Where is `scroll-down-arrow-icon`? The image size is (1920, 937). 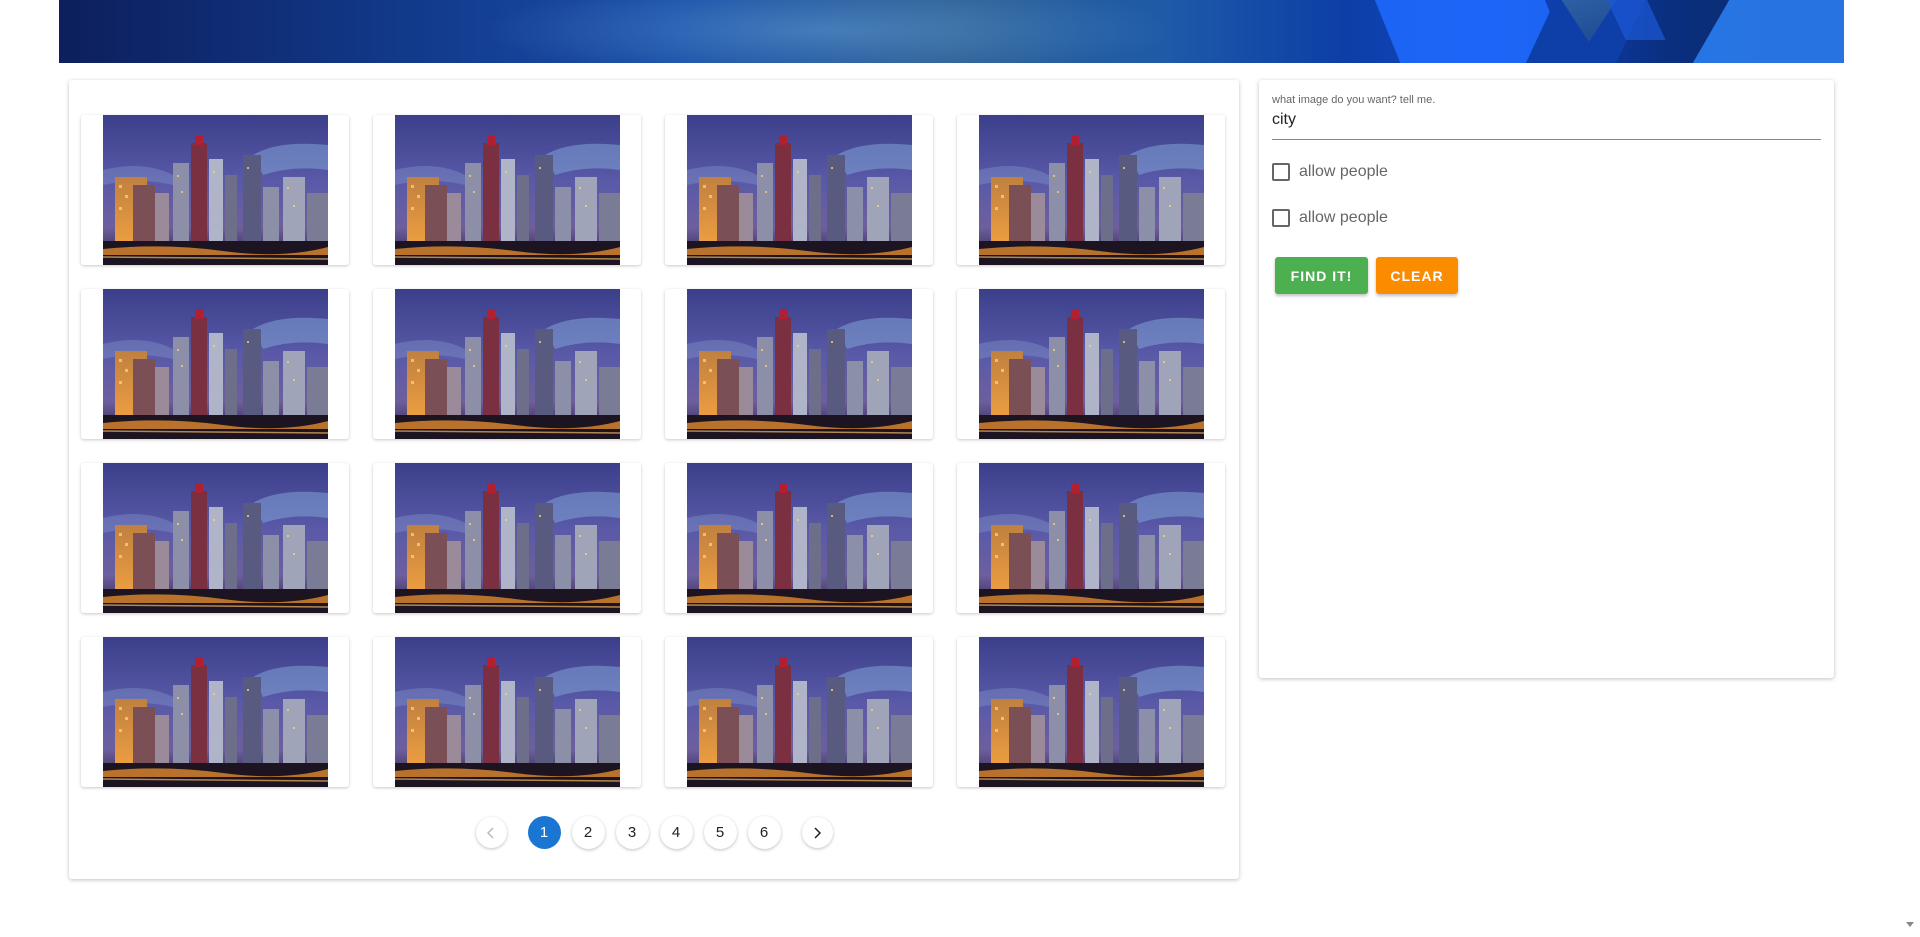
scroll-down-arrow-icon is located at coordinates (1910, 924).